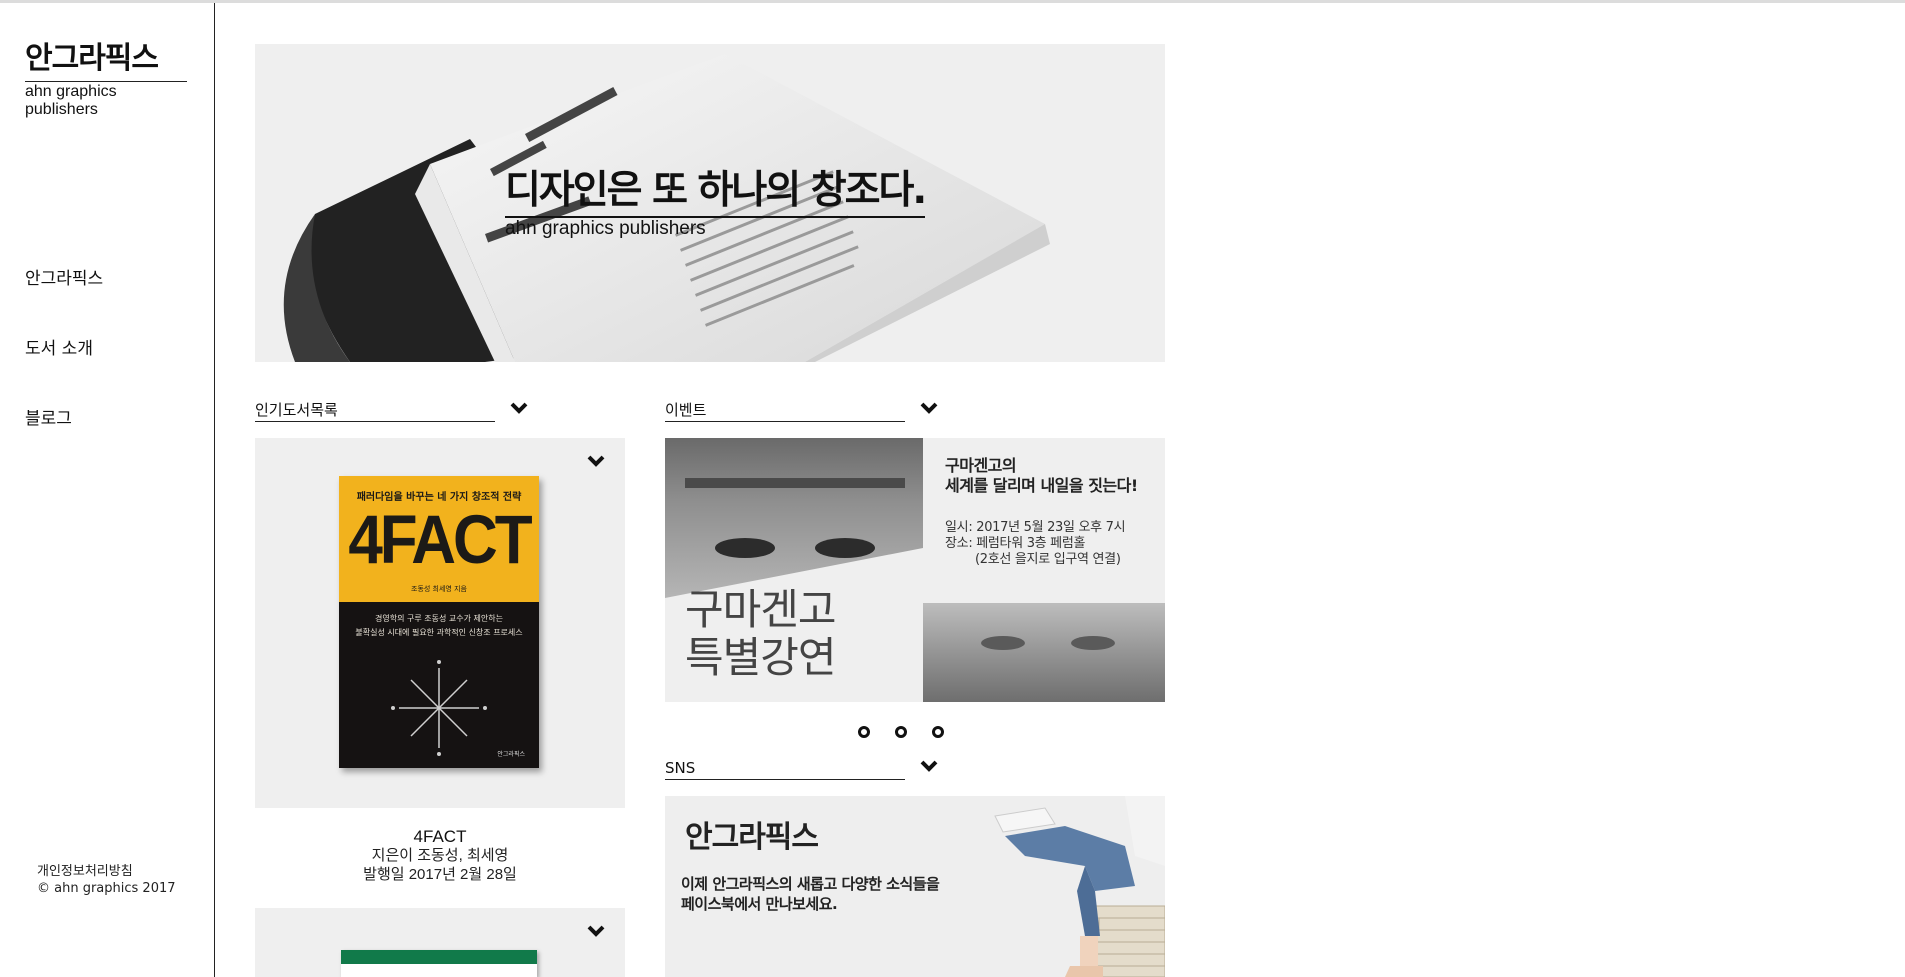  Describe the element at coordinates (439, 497) in the screenshot. I see `cover-tagline: 패러다임을 바꾸는 네 가지 창조적 전략` at that location.